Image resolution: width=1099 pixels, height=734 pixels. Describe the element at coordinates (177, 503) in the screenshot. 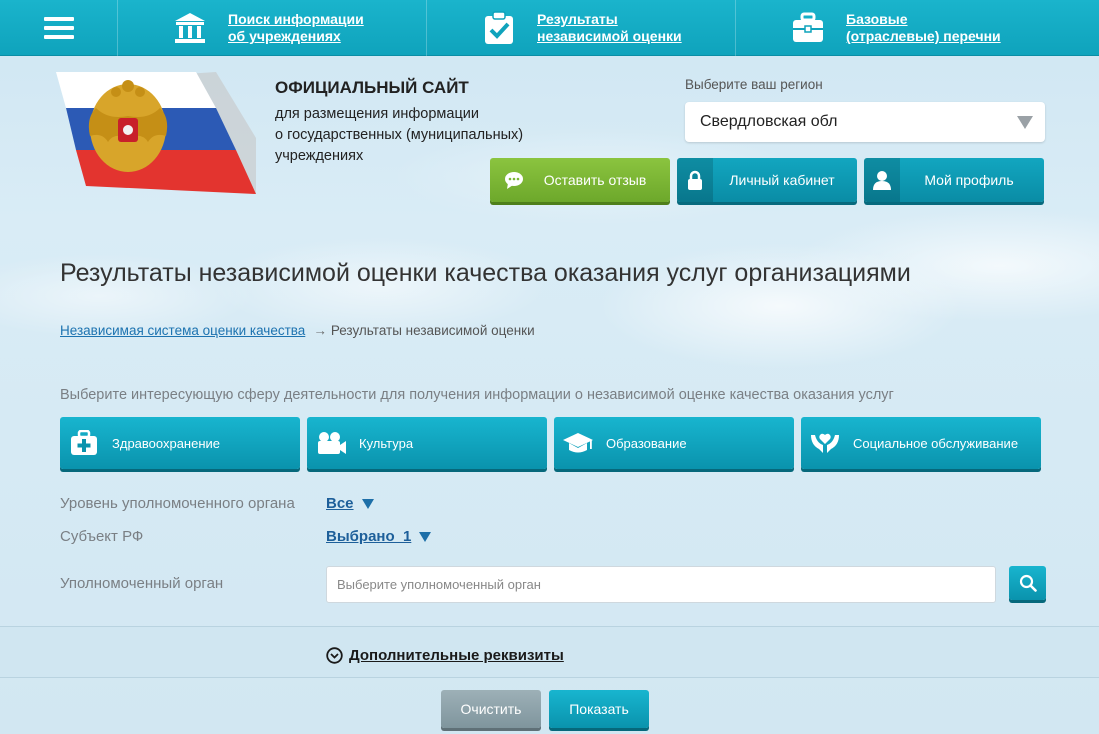

I see `level-label: Уровень уполномоченного органа` at that location.